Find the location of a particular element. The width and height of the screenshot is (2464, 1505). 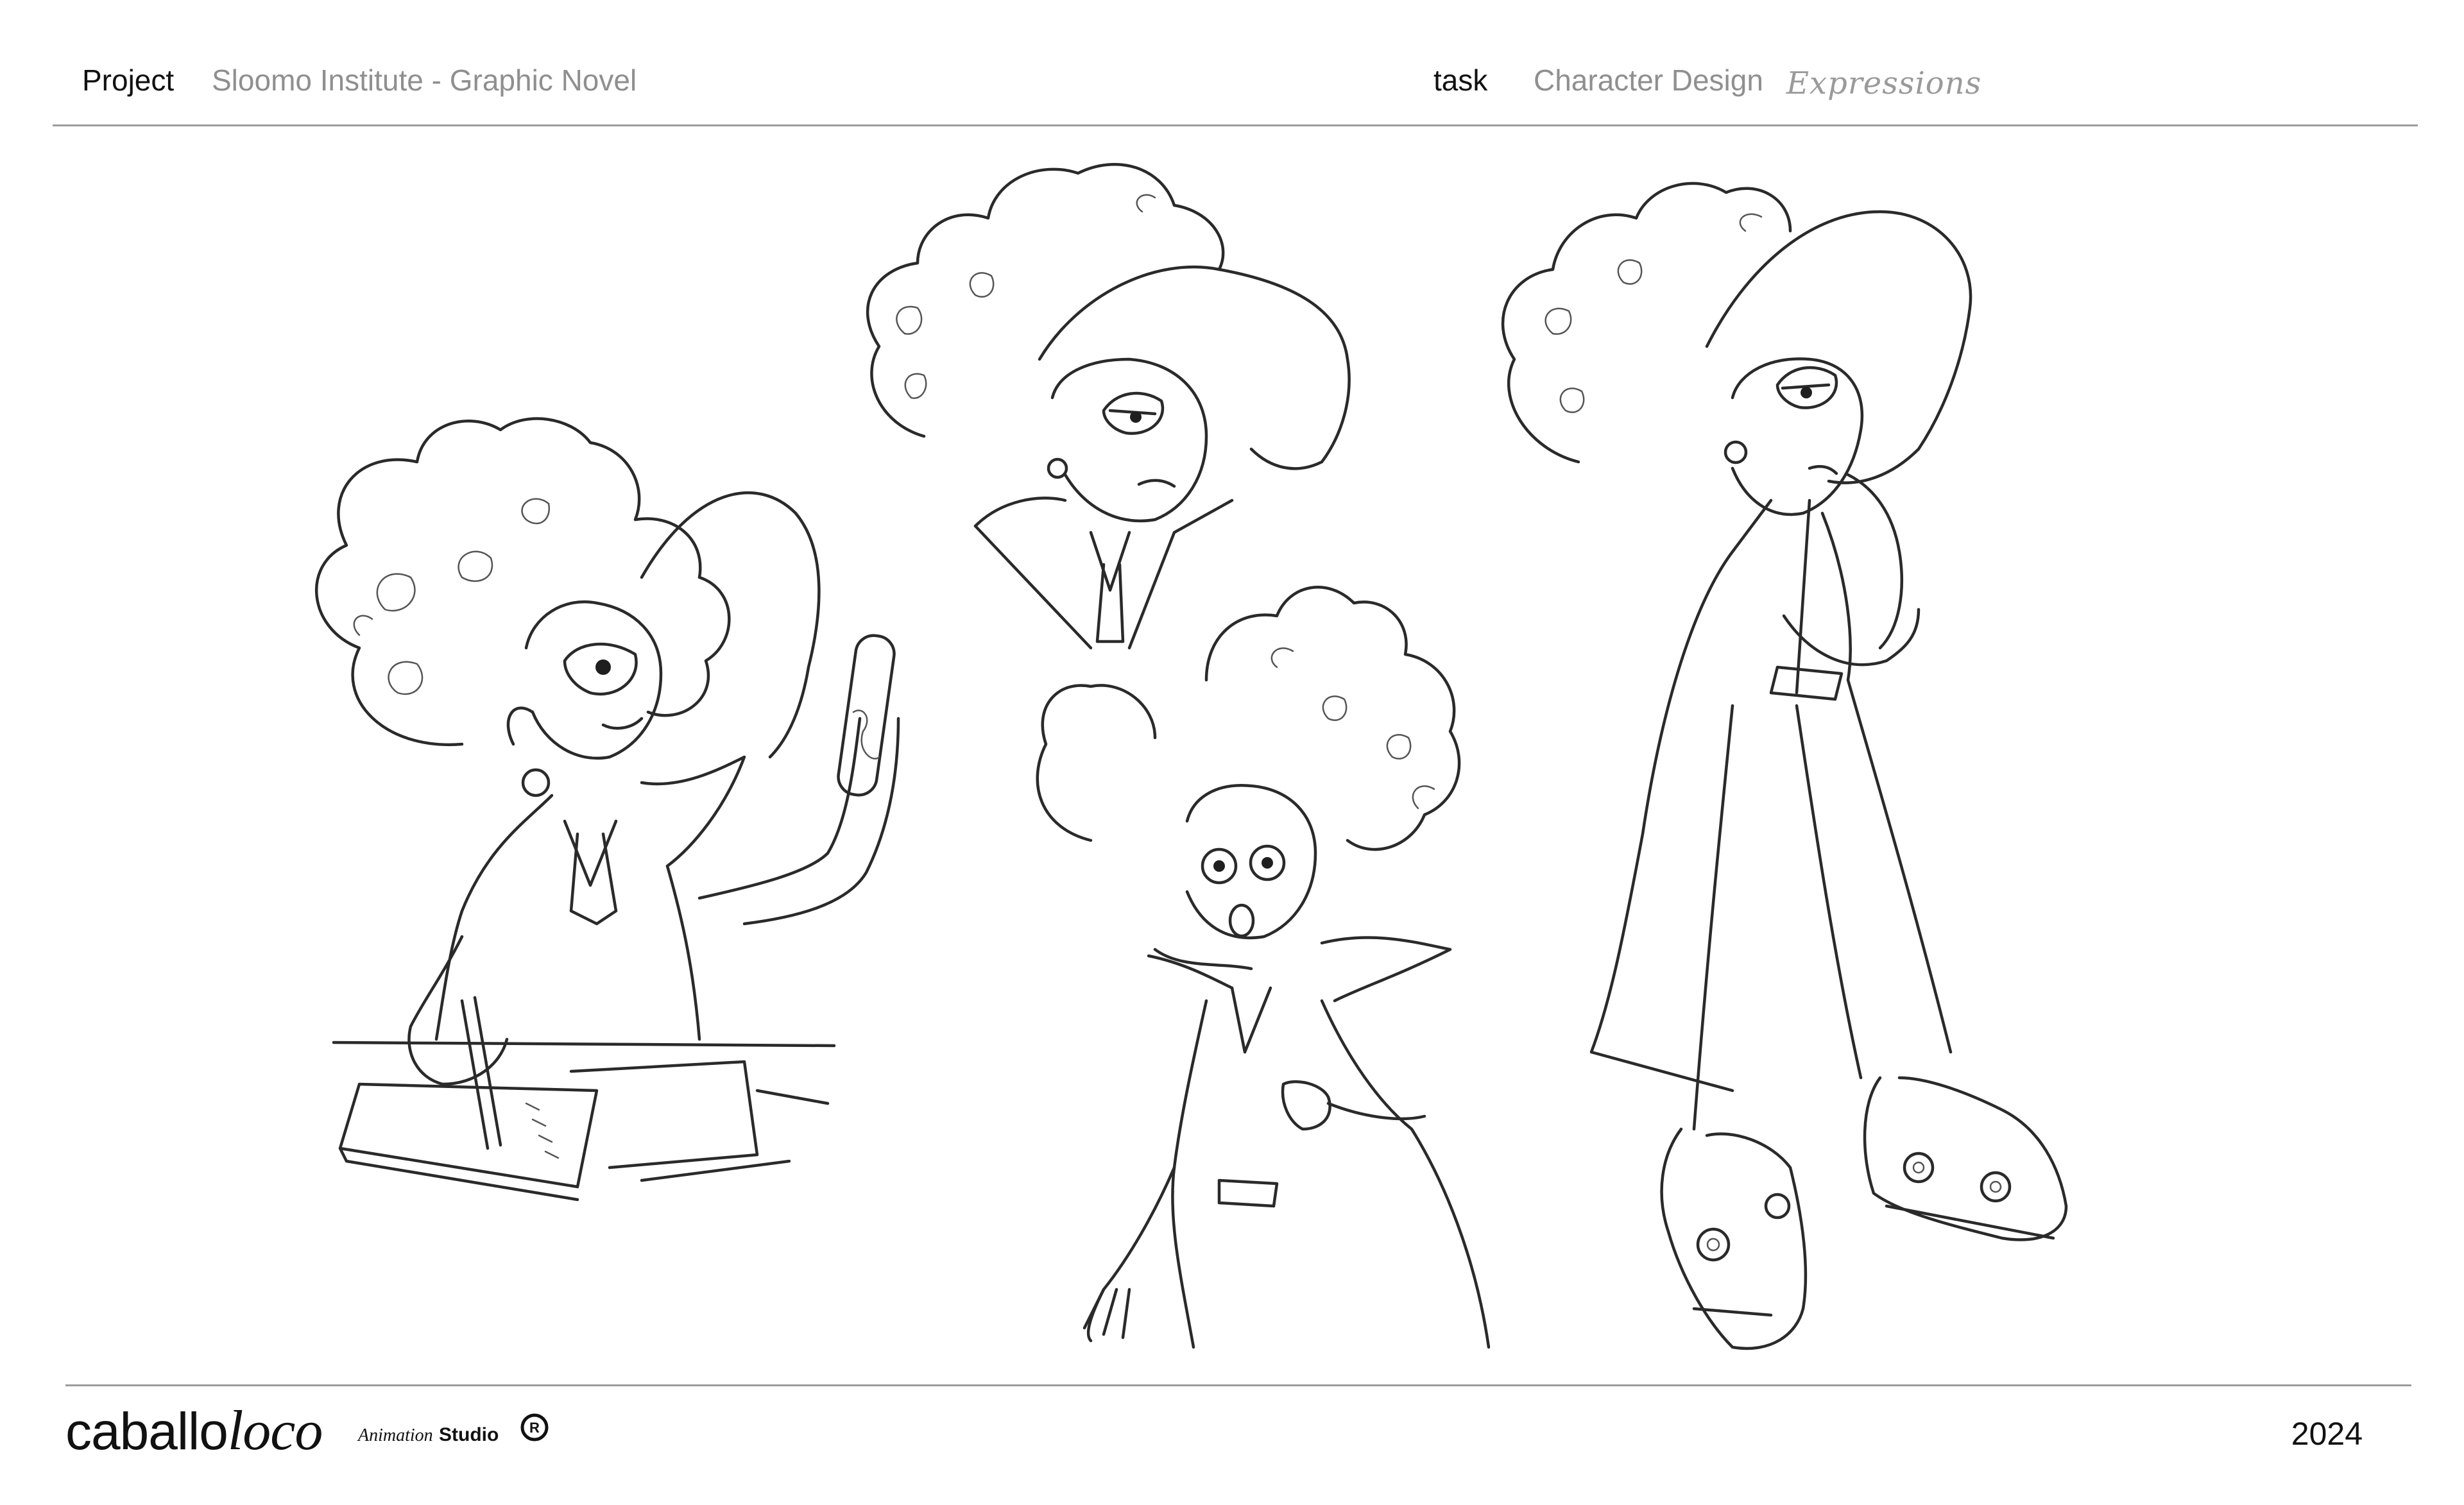

brand-wordmark: caballoloco is located at coordinates (194, 1431).